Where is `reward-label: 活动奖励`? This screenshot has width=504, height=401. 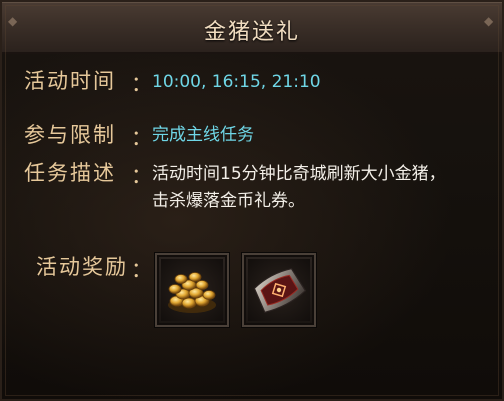 reward-label: 活动奖励 is located at coordinates (82, 267).